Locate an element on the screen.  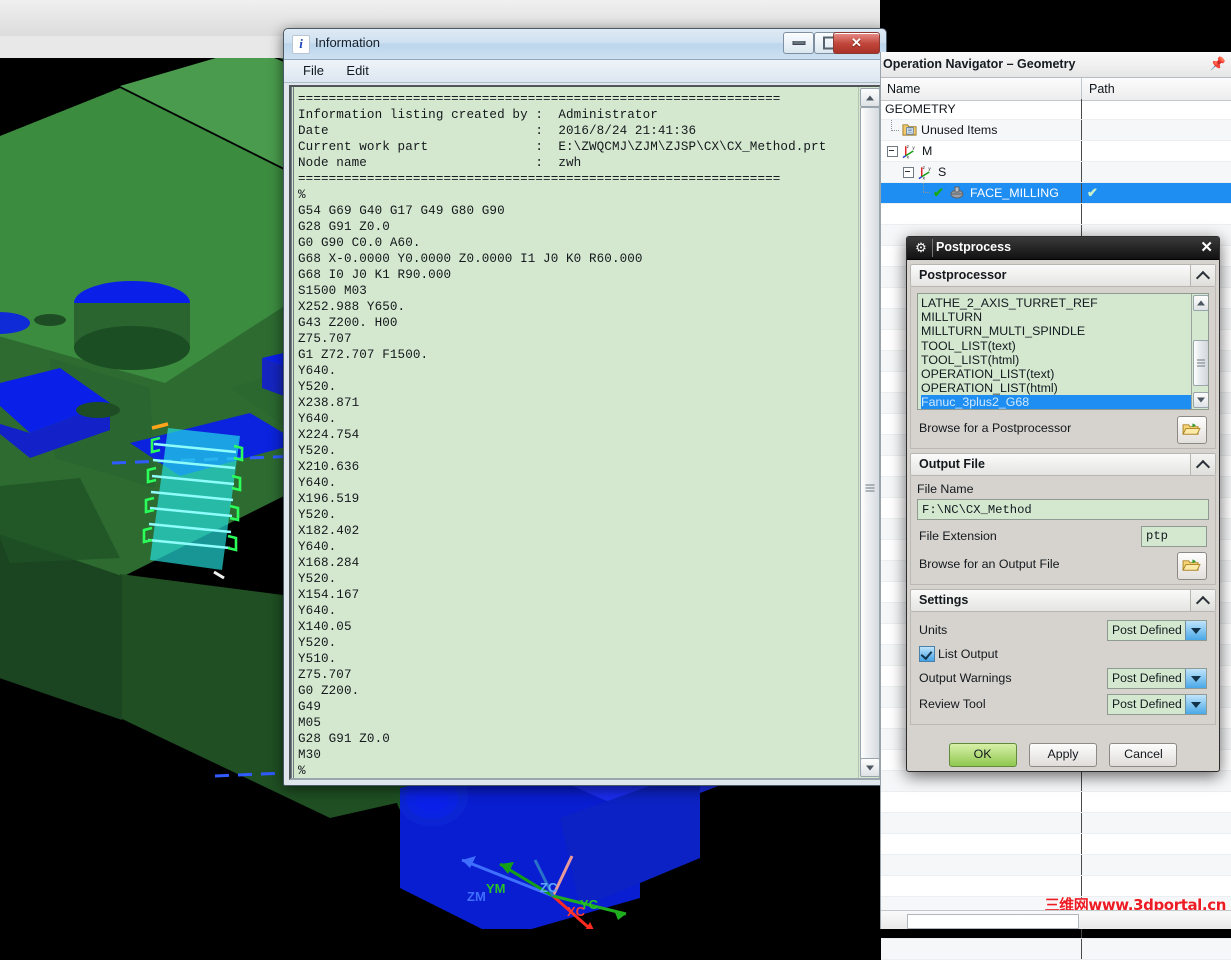
table-row: z y x S is located at coordinates (1056, 172).